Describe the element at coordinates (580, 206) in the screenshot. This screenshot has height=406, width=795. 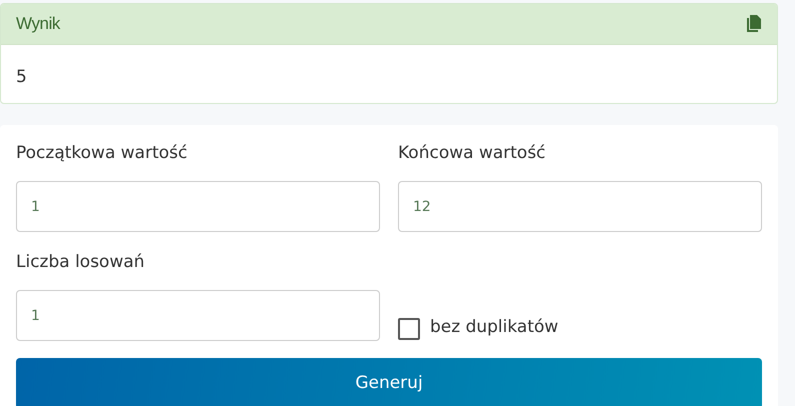
I see `input-field: 12` at that location.